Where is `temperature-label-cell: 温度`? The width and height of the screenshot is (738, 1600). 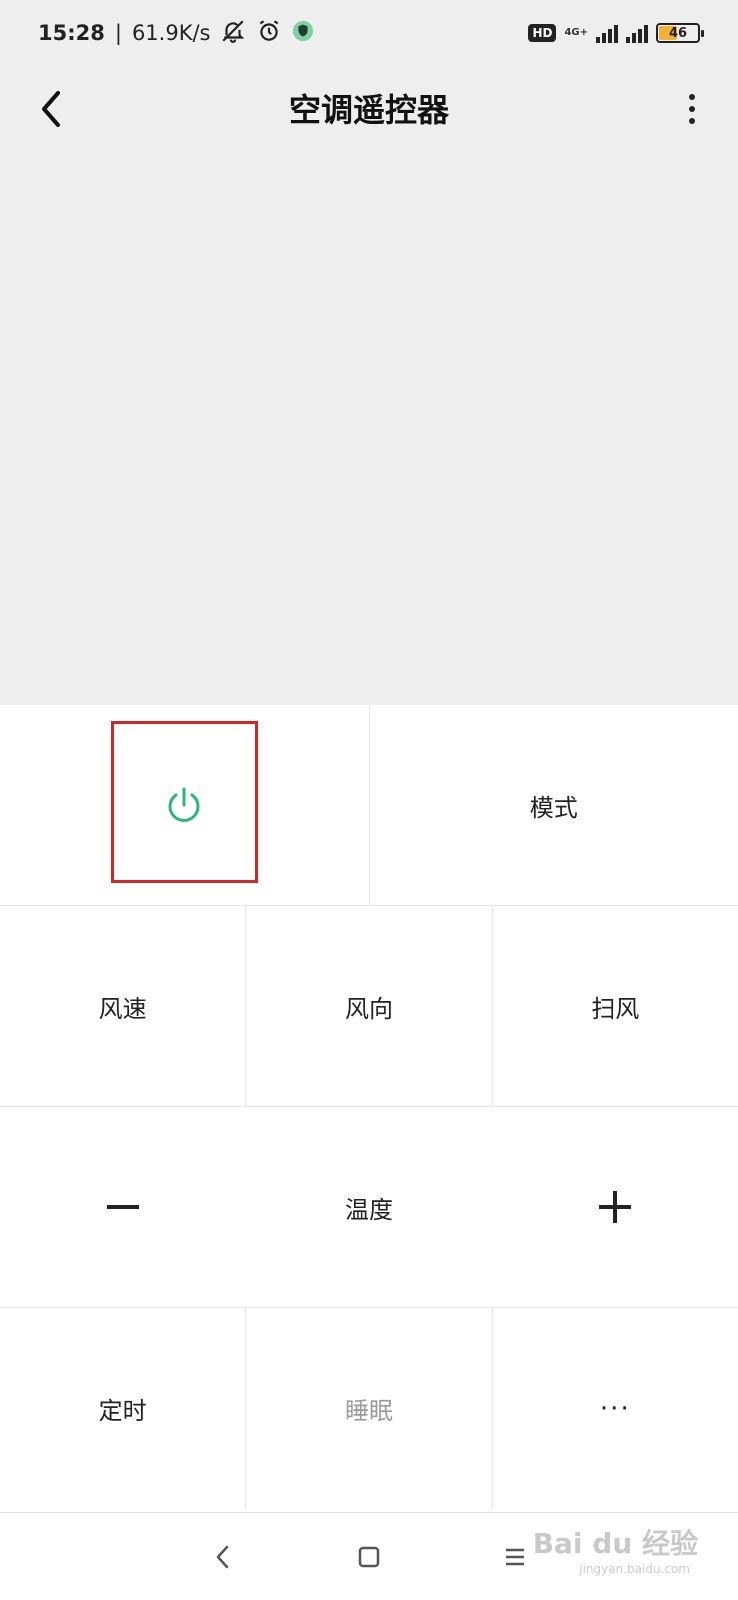 temperature-label-cell: 温度 is located at coordinates (369, 1207).